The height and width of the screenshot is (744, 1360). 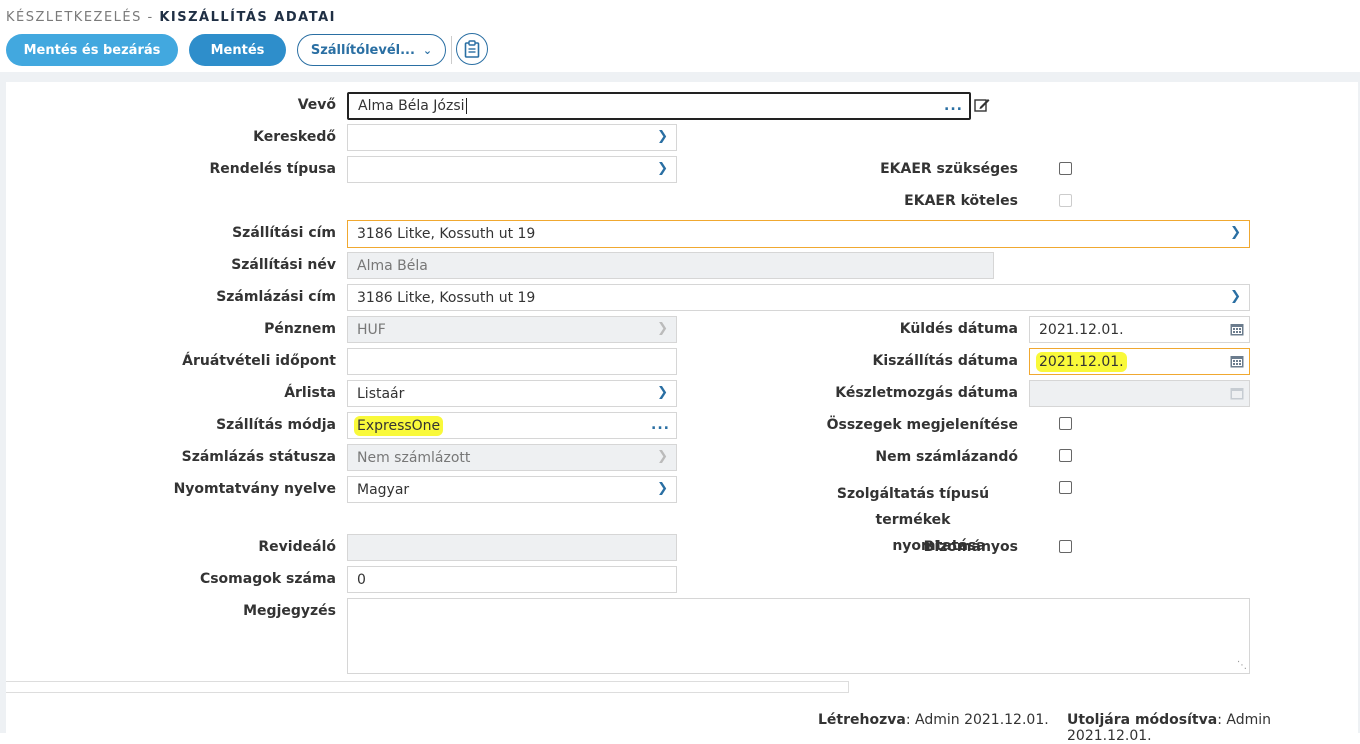 What do you see at coordinates (267, 579) in the screenshot?
I see `csomagok-szama-label: Csomagok száma` at bounding box center [267, 579].